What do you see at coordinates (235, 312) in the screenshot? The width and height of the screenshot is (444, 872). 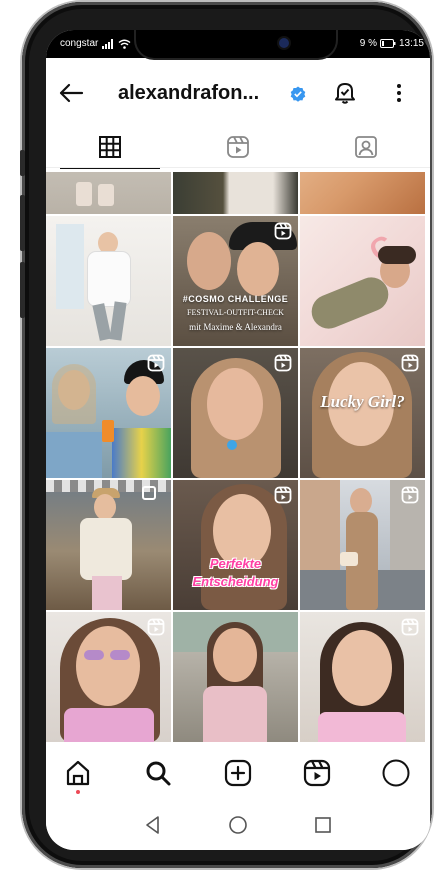 I see `caption-festival: FESTIVAL-OUTFIT-CHECK` at bounding box center [235, 312].